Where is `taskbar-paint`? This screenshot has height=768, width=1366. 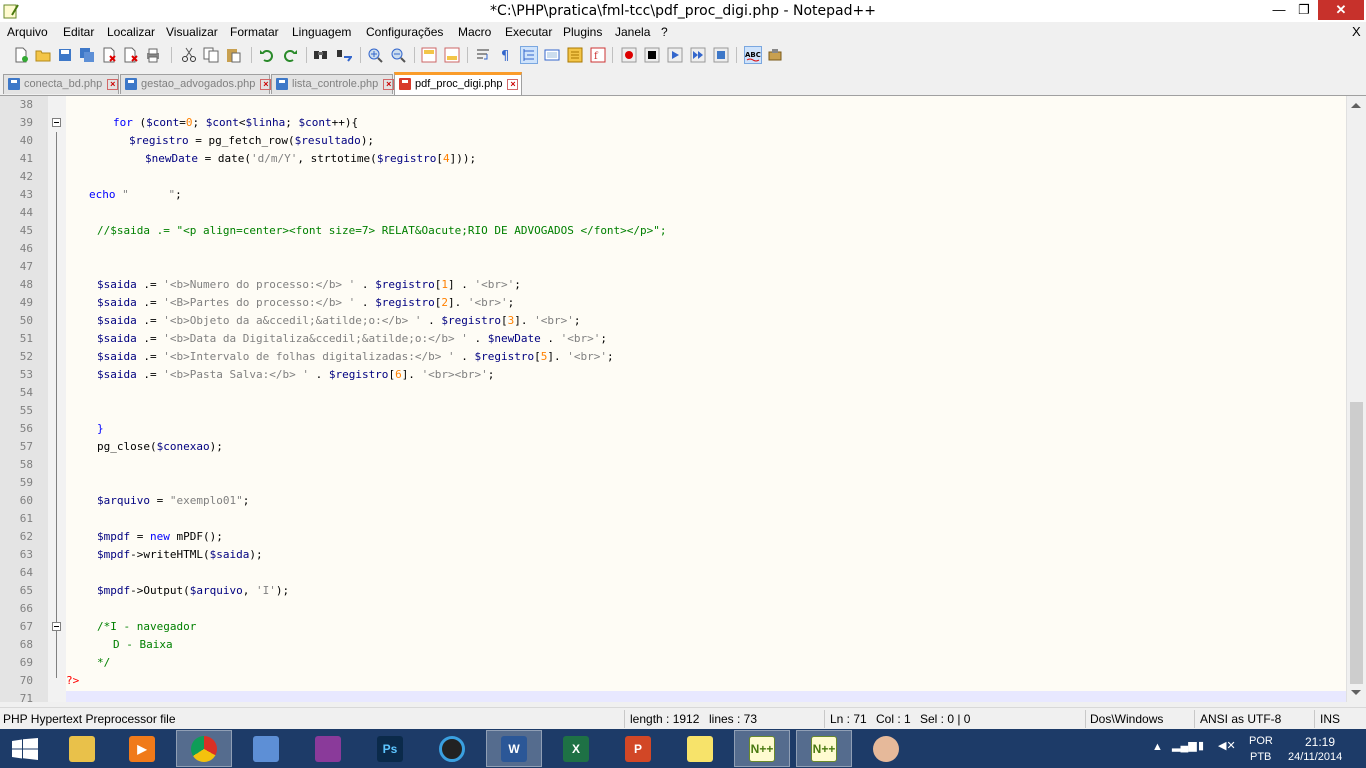
taskbar-paint is located at coordinates (886, 748).